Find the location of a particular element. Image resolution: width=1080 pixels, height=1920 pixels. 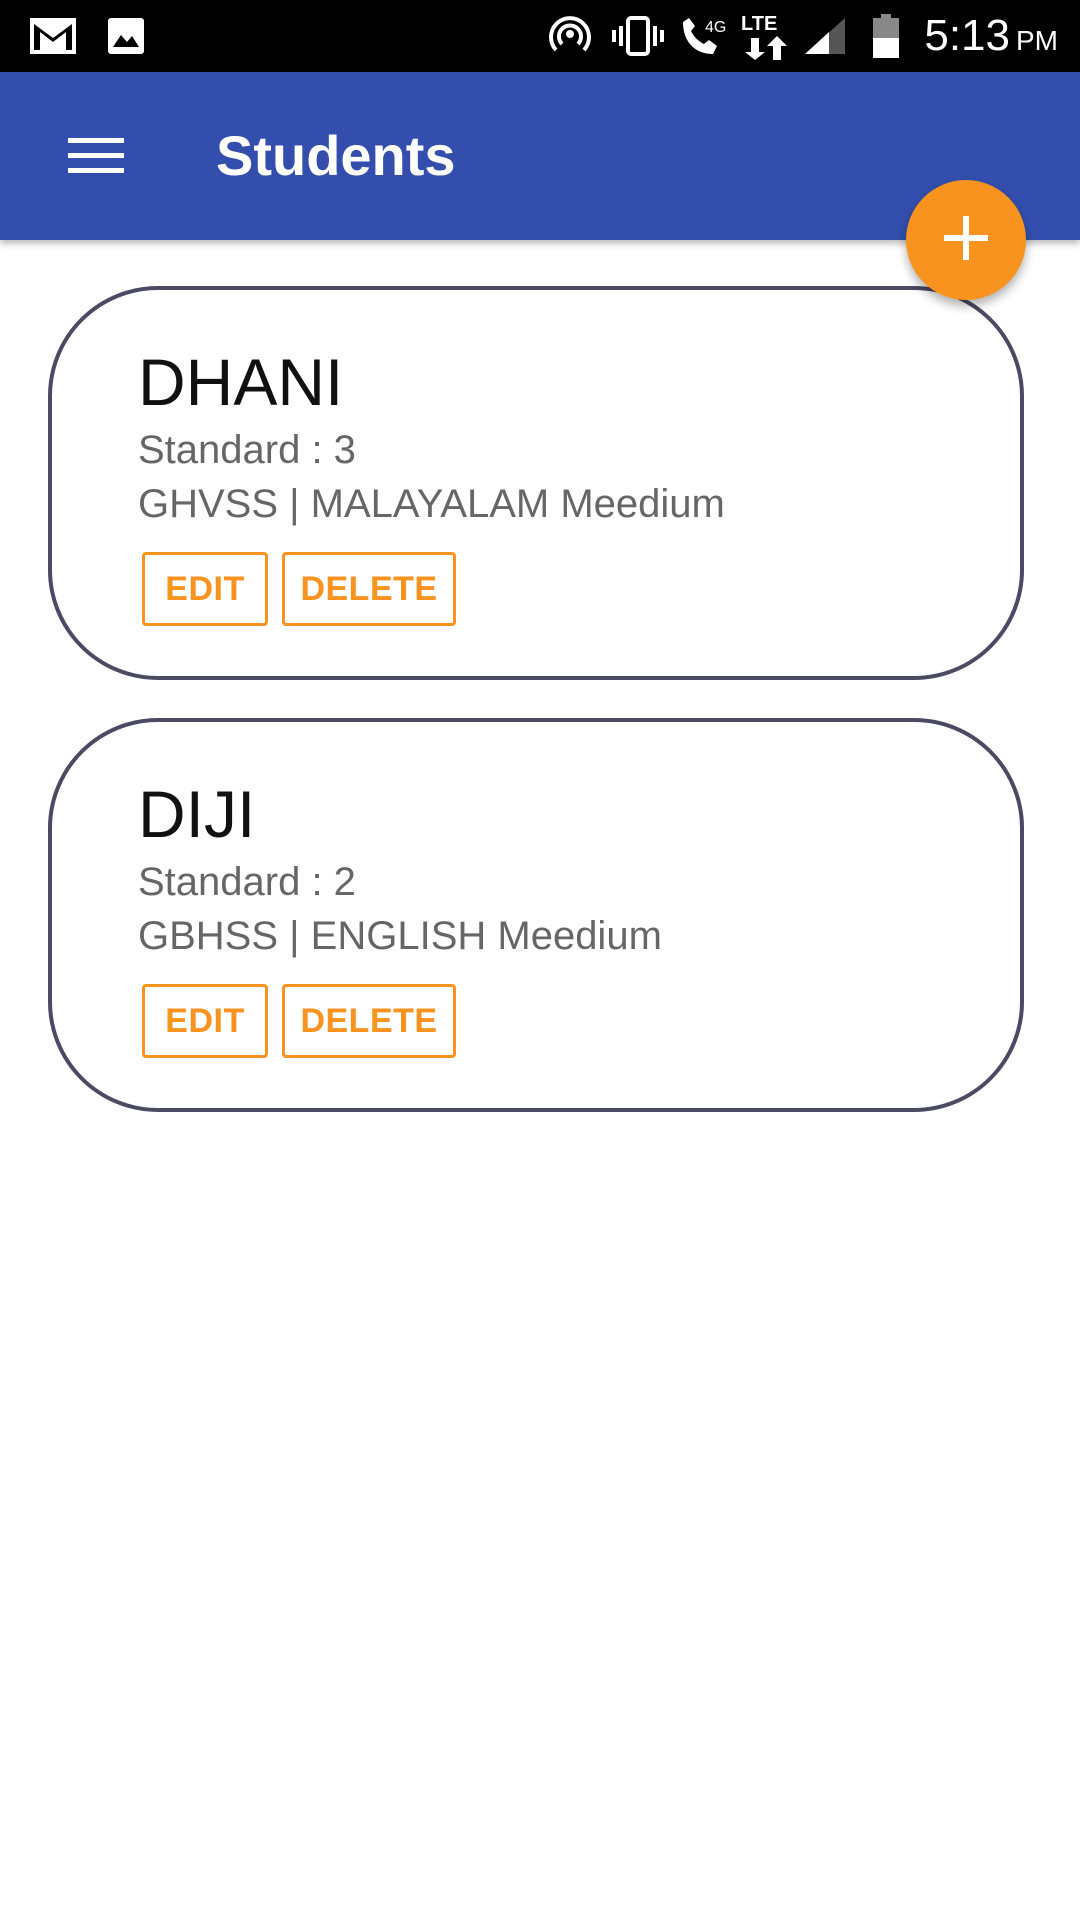

student-school: GBHSS | ENGLISH Meedium is located at coordinates (400, 936).